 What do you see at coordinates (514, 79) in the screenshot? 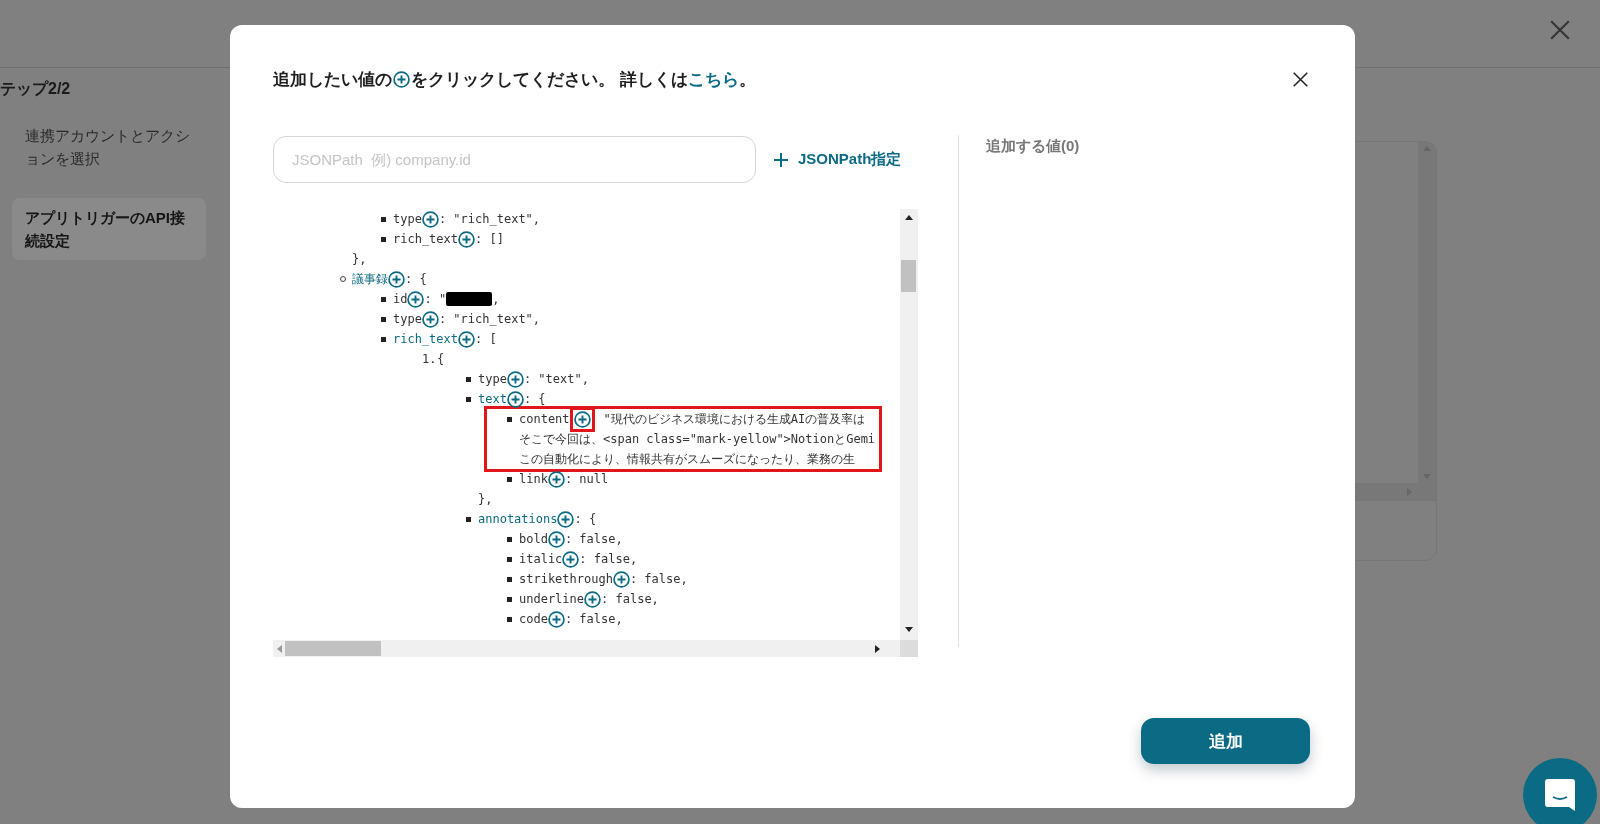
I see `instruction-text: 追加したい値の をクリックしてください。 詳しくはこちら。` at bounding box center [514, 79].